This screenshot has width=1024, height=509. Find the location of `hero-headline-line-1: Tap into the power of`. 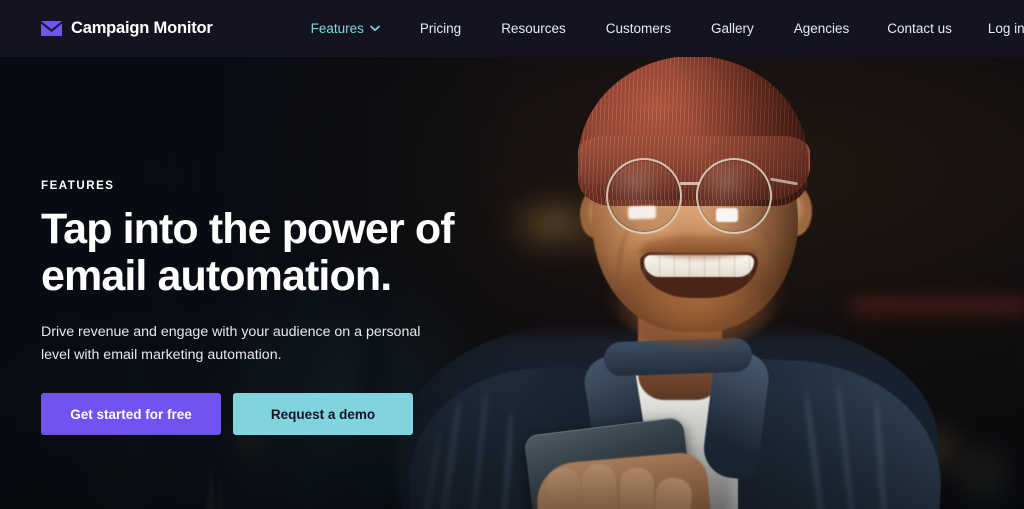

hero-headline-line-1: Tap into the power of is located at coordinates (248, 229).